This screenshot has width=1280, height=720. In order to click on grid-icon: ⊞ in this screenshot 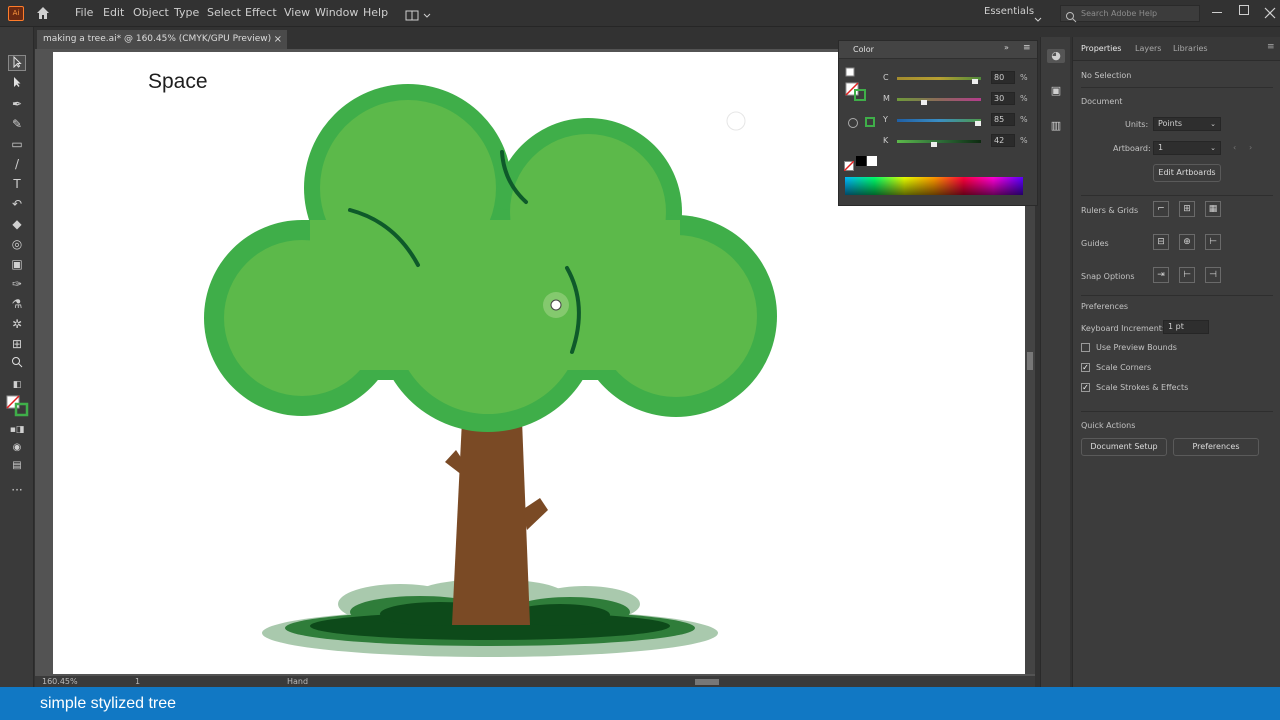, I will do `click(1187, 209)`.